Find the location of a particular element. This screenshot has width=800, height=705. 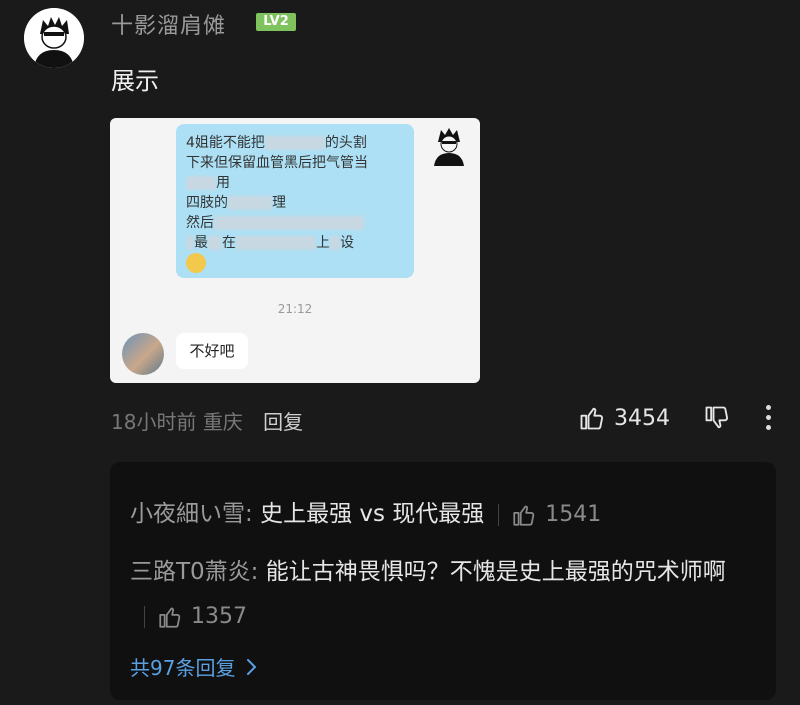

reply-text: 能让古神畏惧吗？不愧是史上最强的咒术师啊 is located at coordinates (495, 572).